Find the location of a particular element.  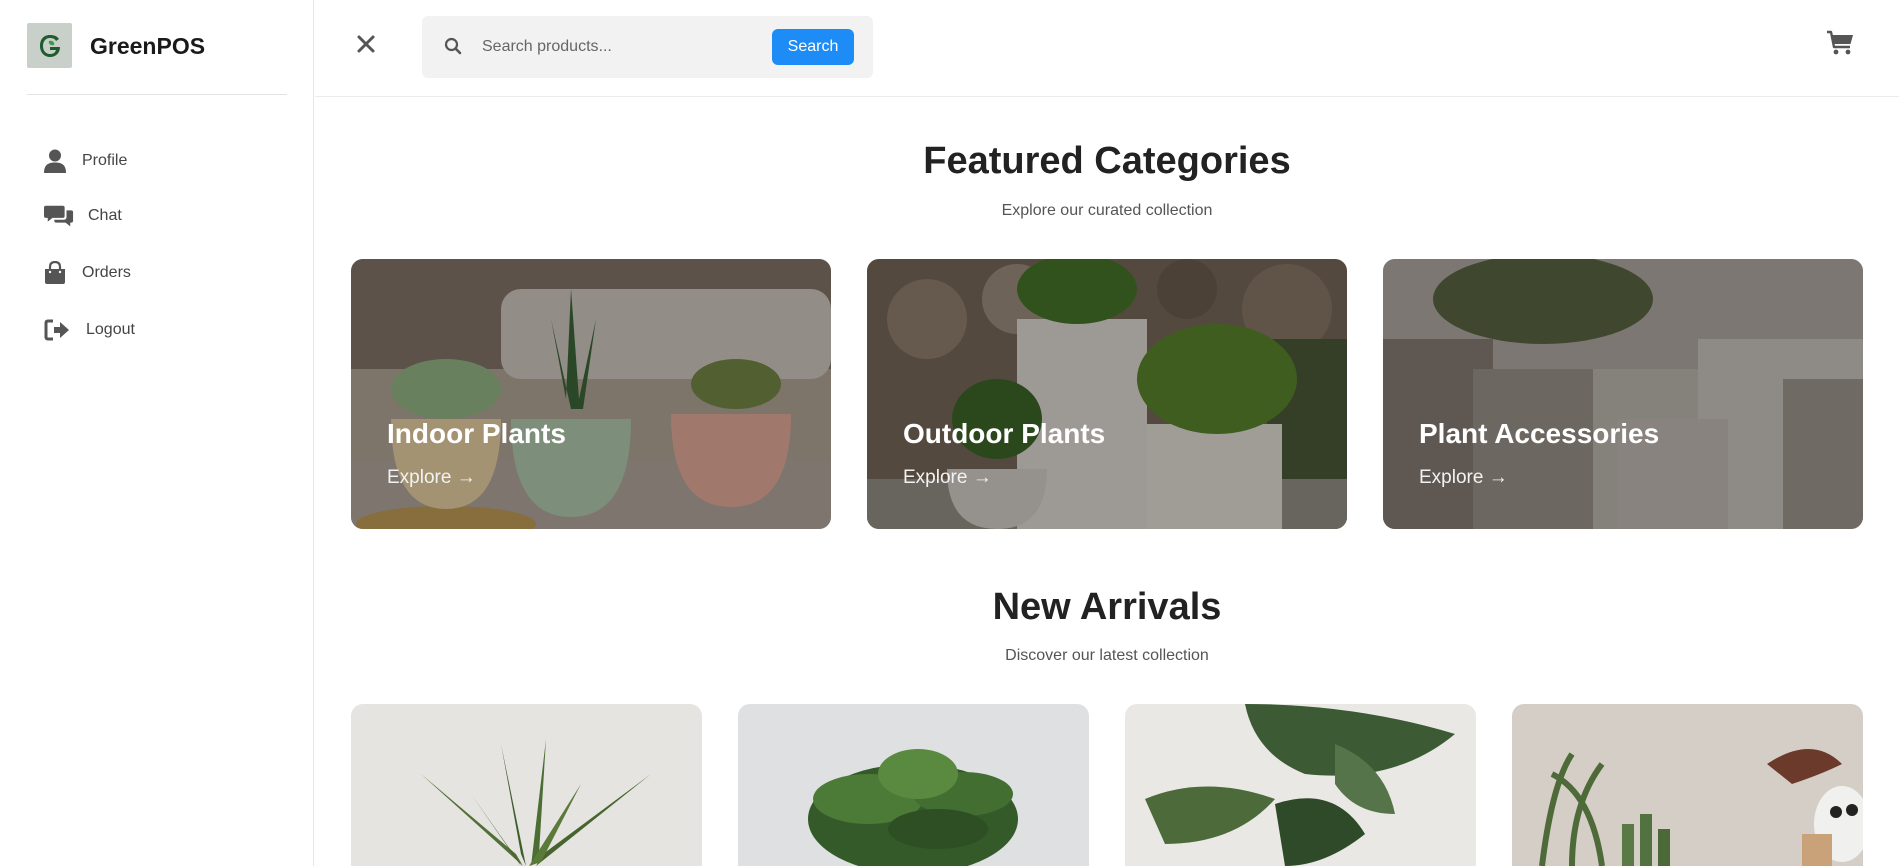

search-bar: Search is located at coordinates (647, 47).